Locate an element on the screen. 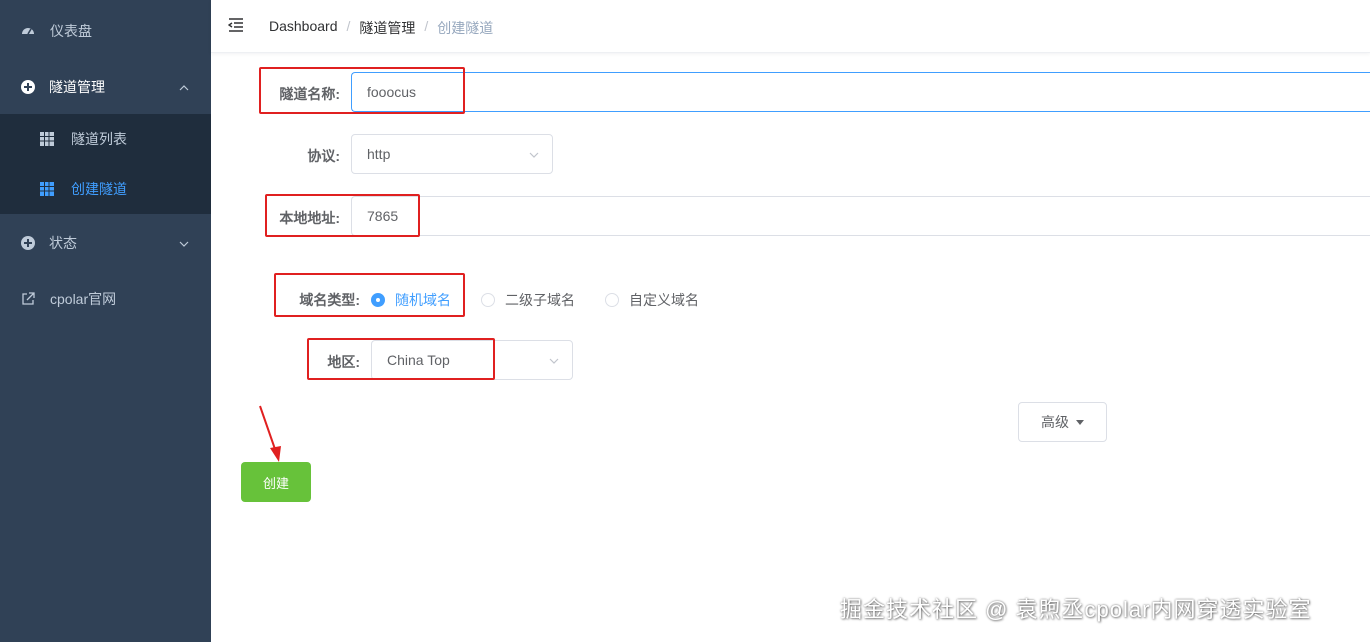 Image resolution: width=1370 pixels, height=642 pixels. chevron-up-icon is located at coordinates (184, 87).